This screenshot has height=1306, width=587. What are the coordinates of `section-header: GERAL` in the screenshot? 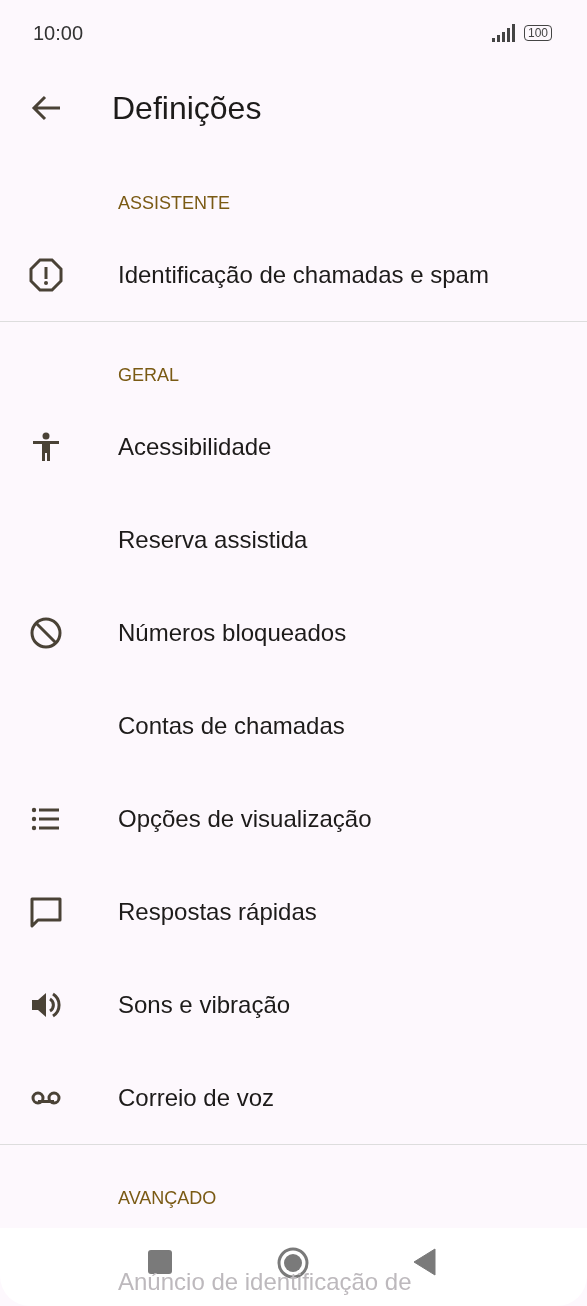 It's located at (149, 375).